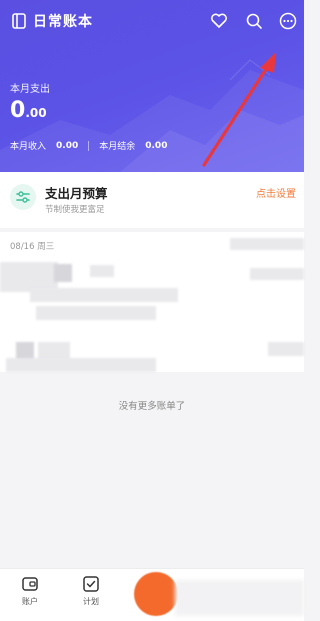 Image resolution: width=320 pixels, height=621 pixels. What do you see at coordinates (91, 601) in the screenshot?
I see `tab-plan-label: 计划` at bounding box center [91, 601].